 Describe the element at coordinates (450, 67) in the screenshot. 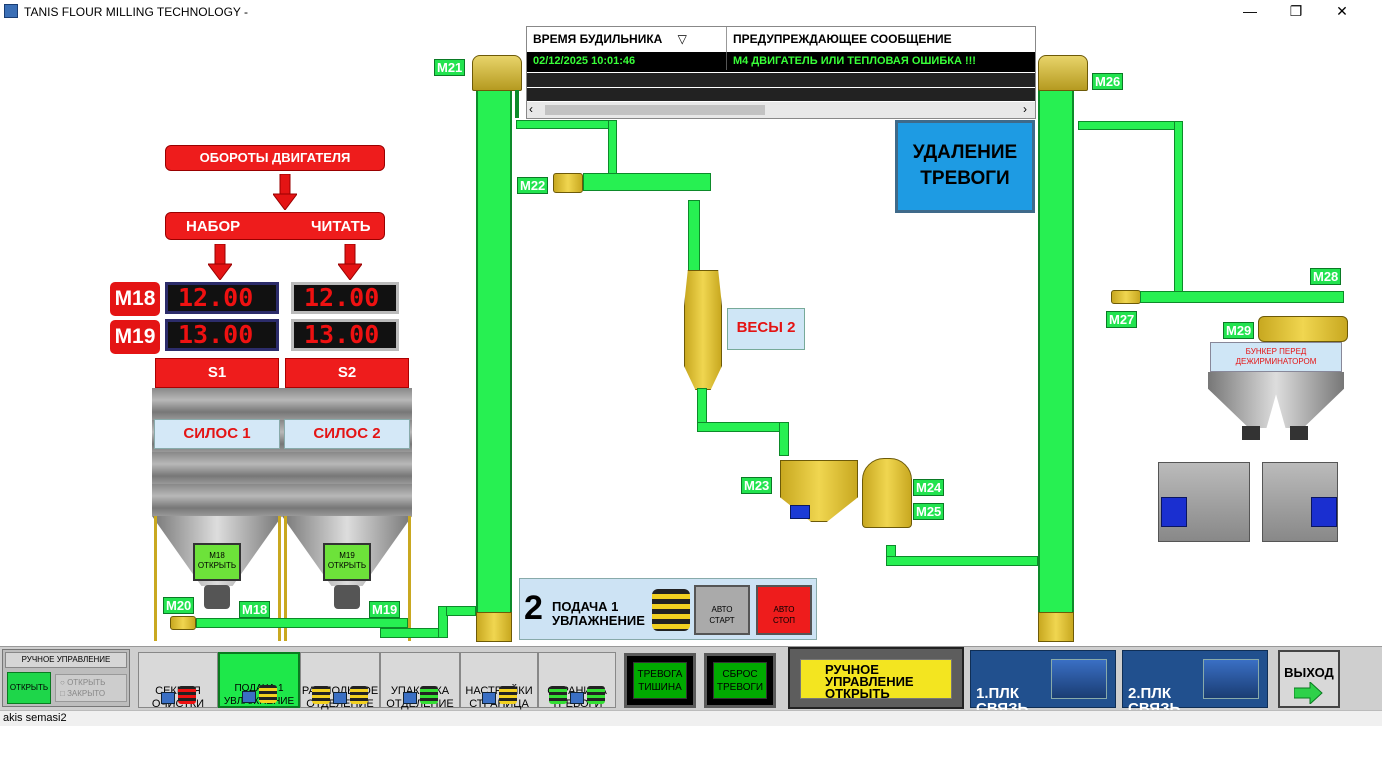

I see `m21-label: M21` at that location.